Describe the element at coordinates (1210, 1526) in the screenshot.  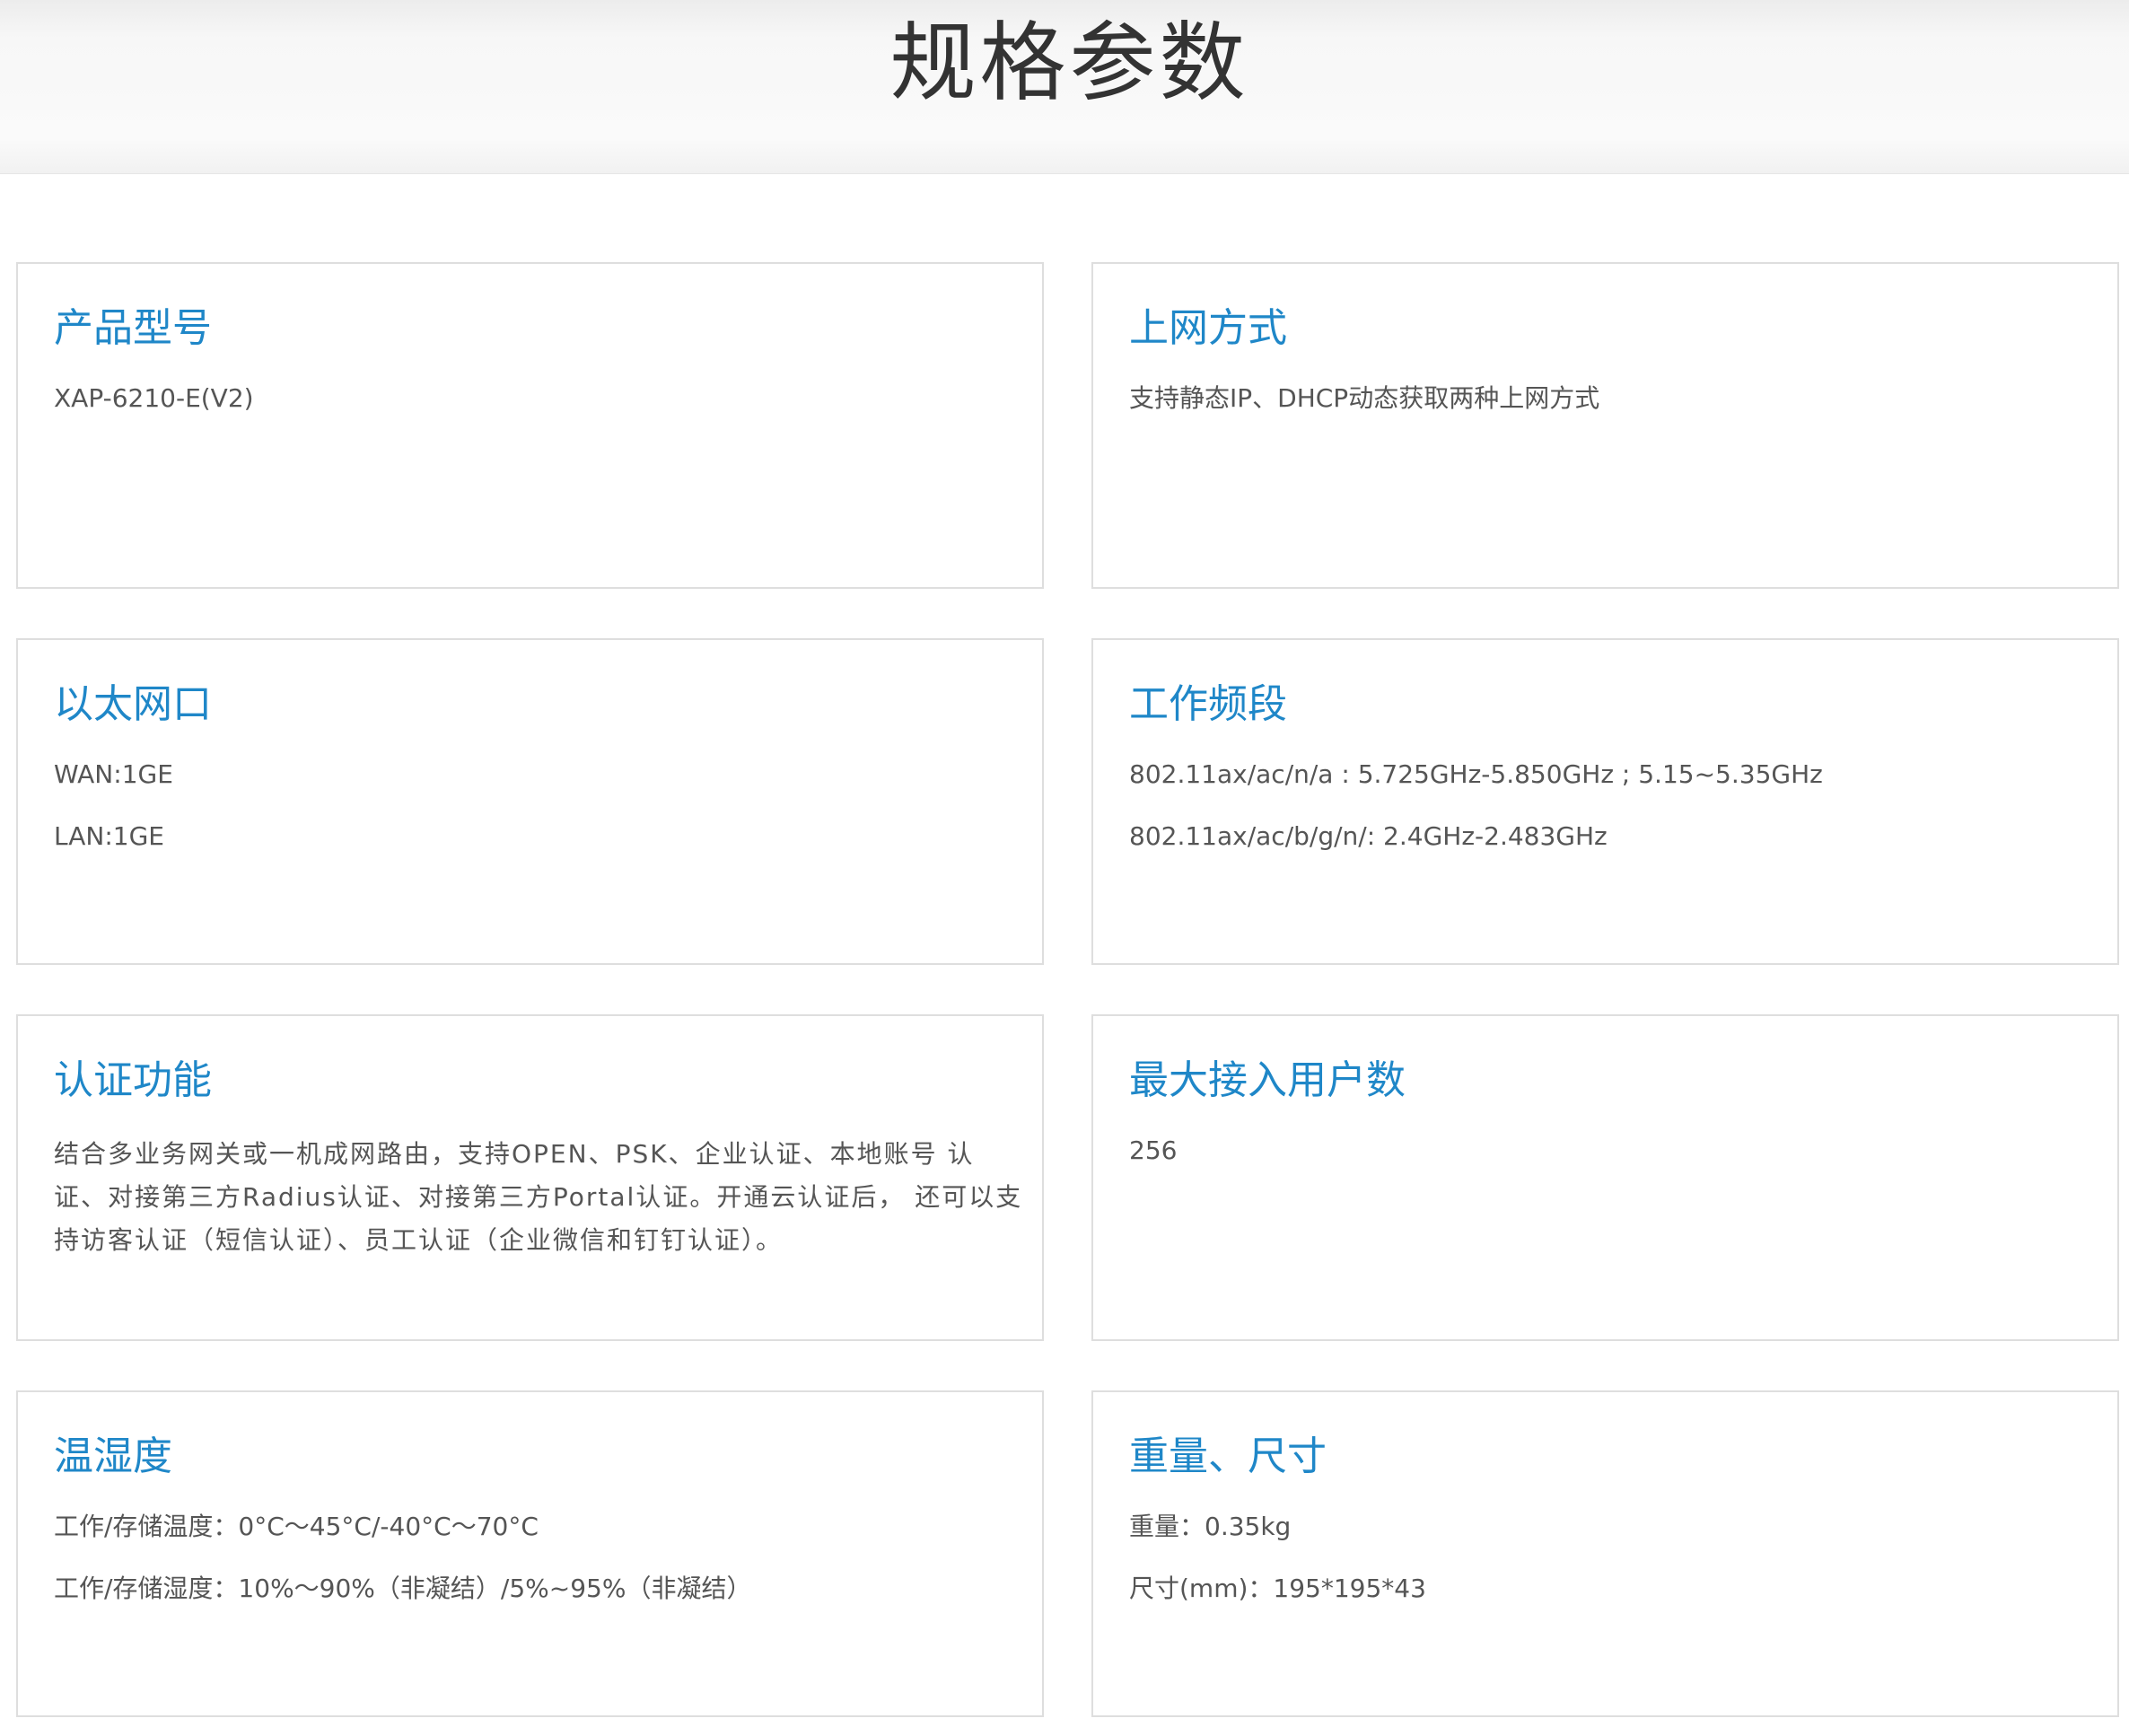
I see `spec-value: 重量：0.35kg` at that location.